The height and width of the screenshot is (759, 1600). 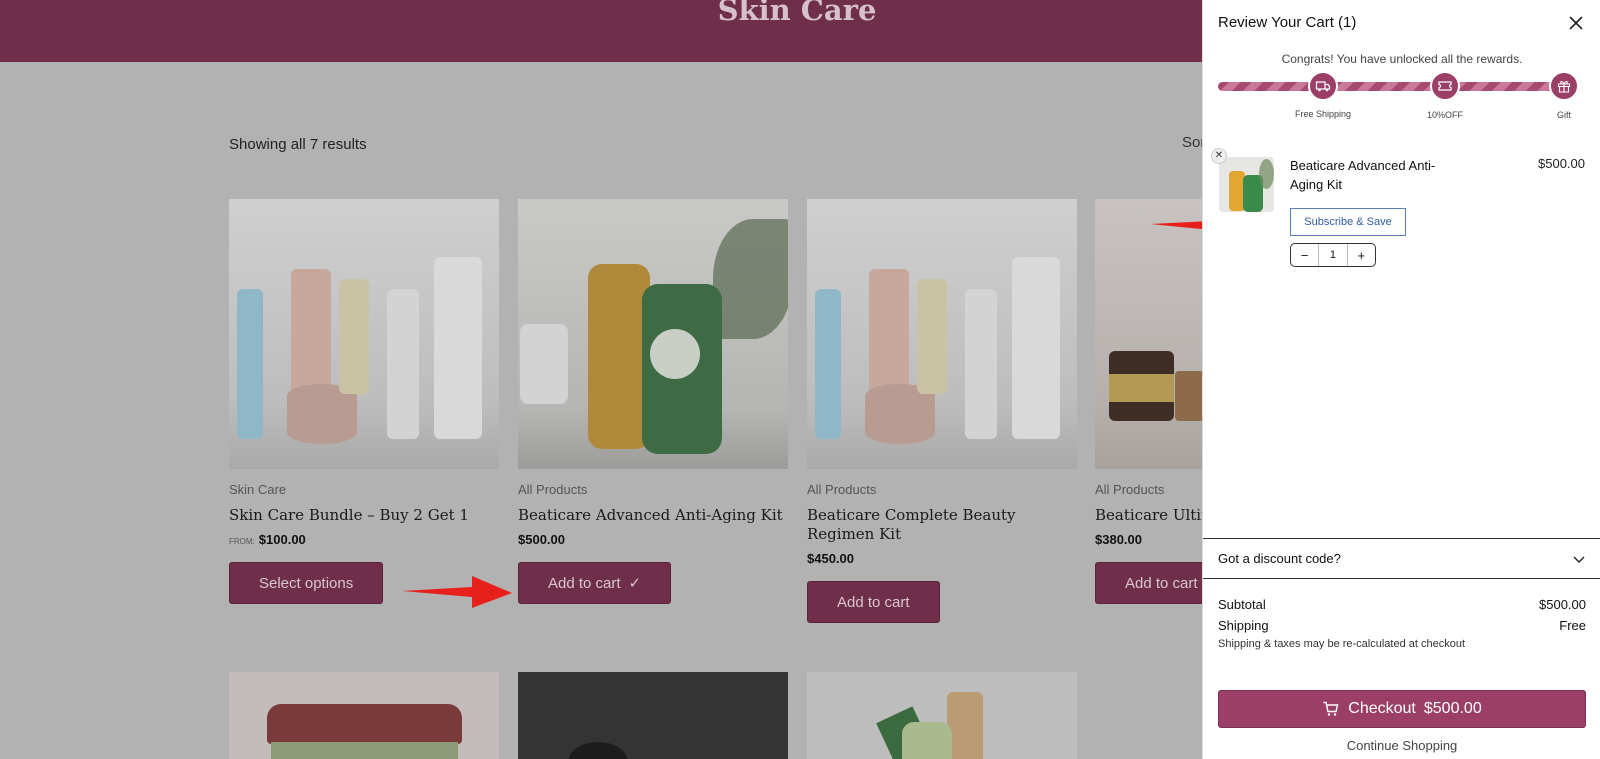 I want to click on truck-icon, so click(x=1323, y=86).